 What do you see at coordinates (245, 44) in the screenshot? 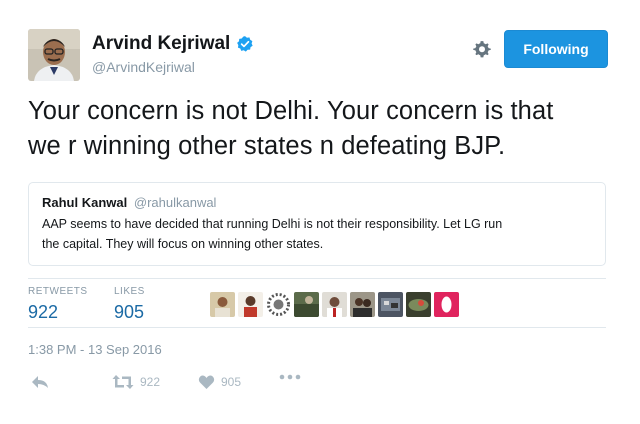
I see `verified-badge-icon` at bounding box center [245, 44].